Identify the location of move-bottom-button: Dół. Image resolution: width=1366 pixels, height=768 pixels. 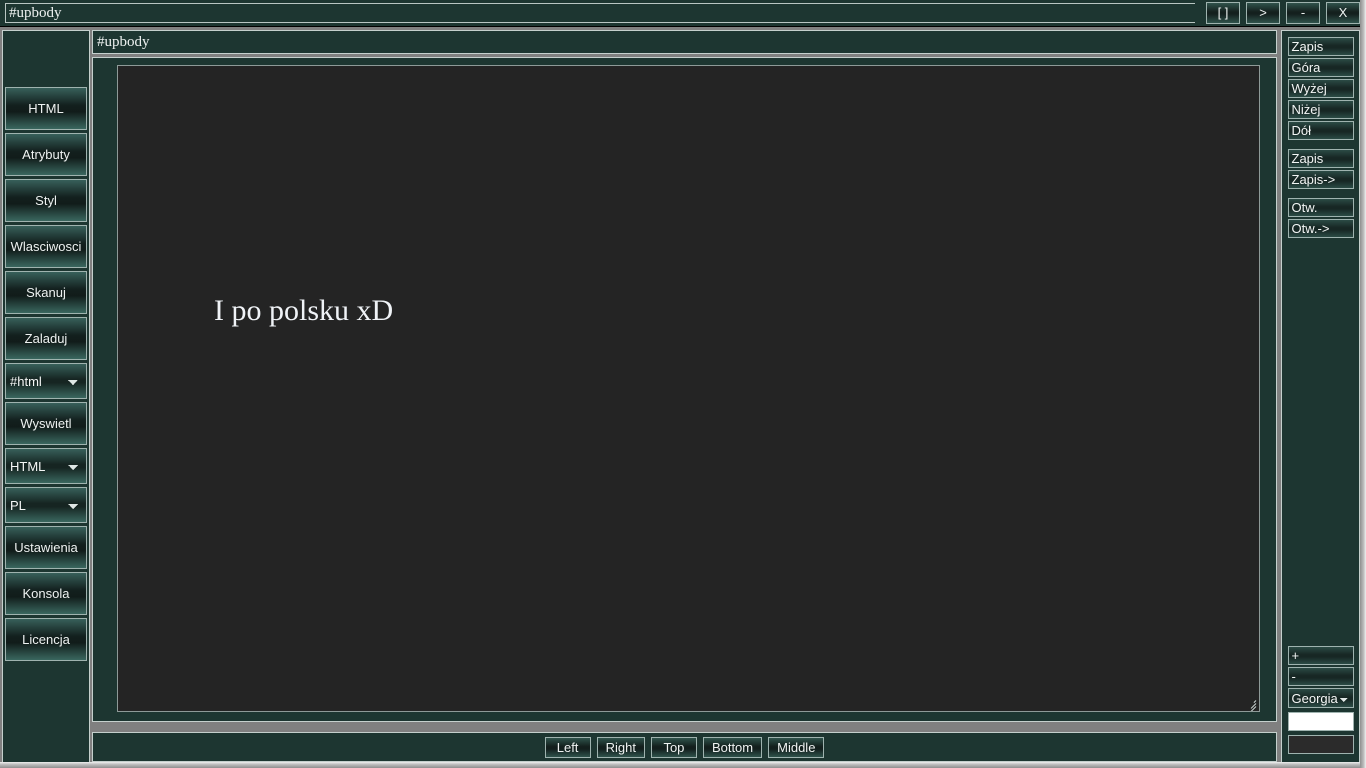
(1320, 130).